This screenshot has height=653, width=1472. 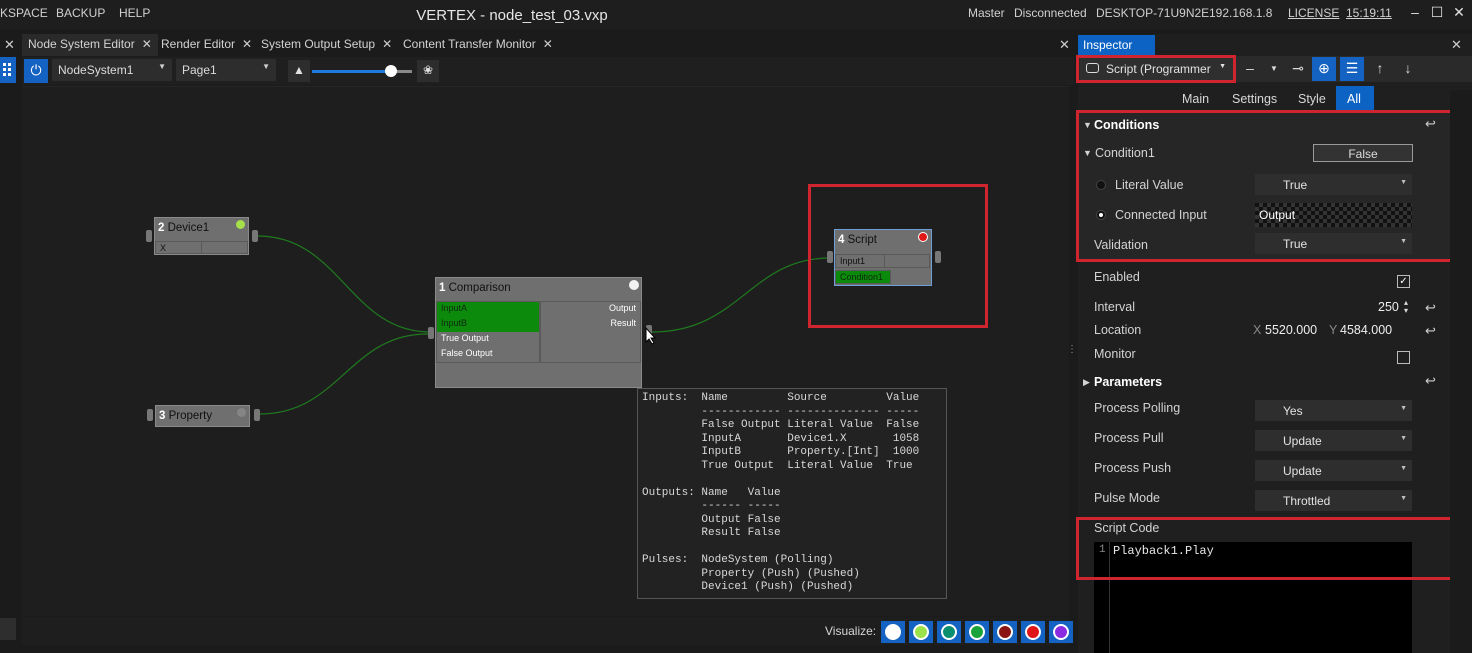 I want to click on input-row: InputA, so click(x=488, y=309).